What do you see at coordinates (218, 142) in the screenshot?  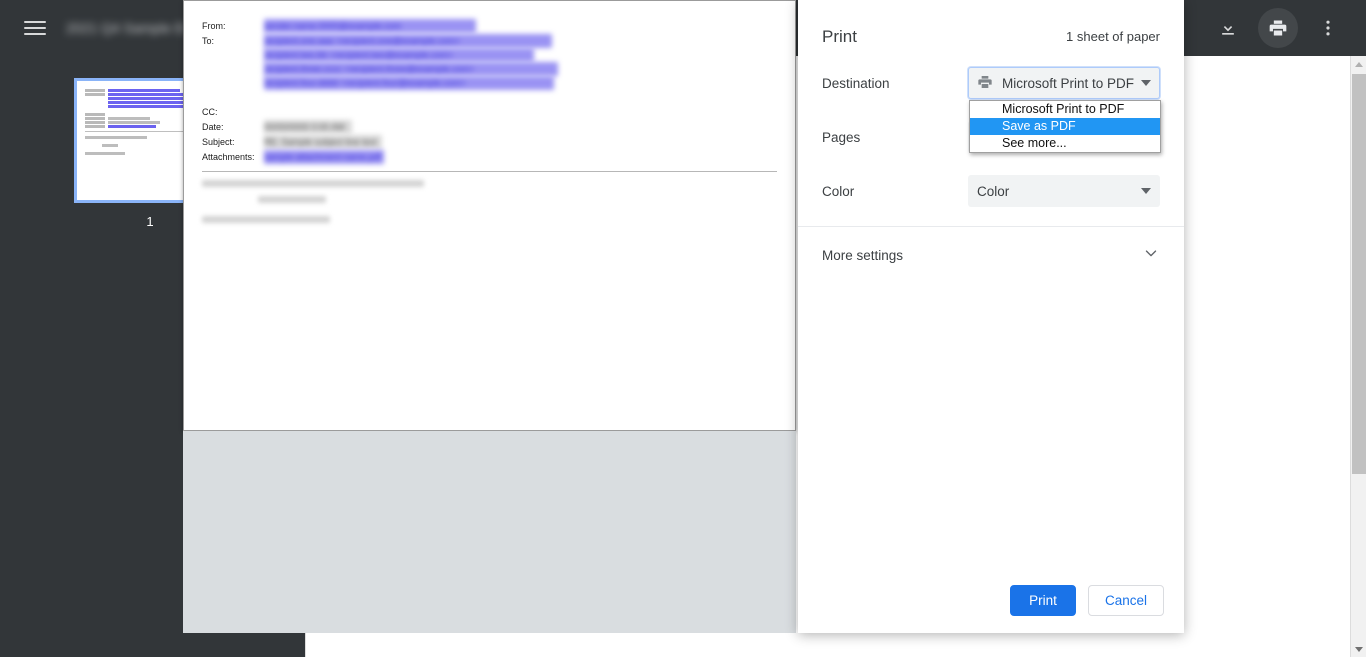 I see `email-header-key: Subject:` at bounding box center [218, 142].